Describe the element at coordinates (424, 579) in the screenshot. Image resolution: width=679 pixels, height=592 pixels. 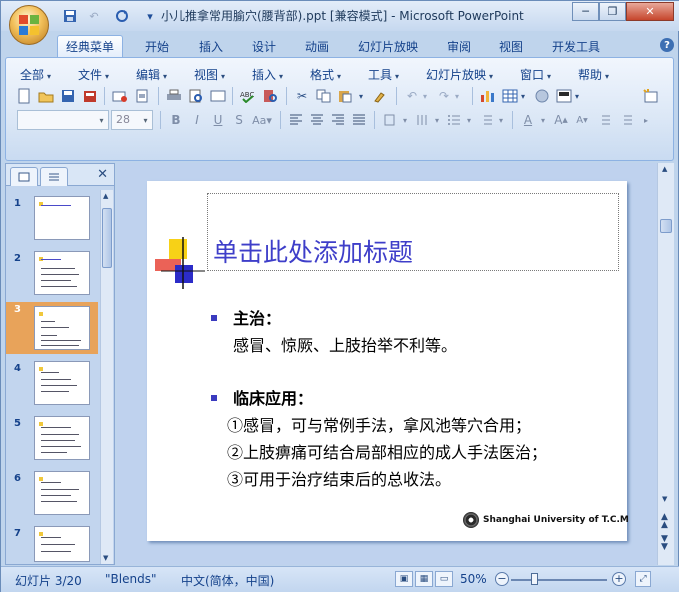
I see `slide-sorter-icon: ▦` at that location.